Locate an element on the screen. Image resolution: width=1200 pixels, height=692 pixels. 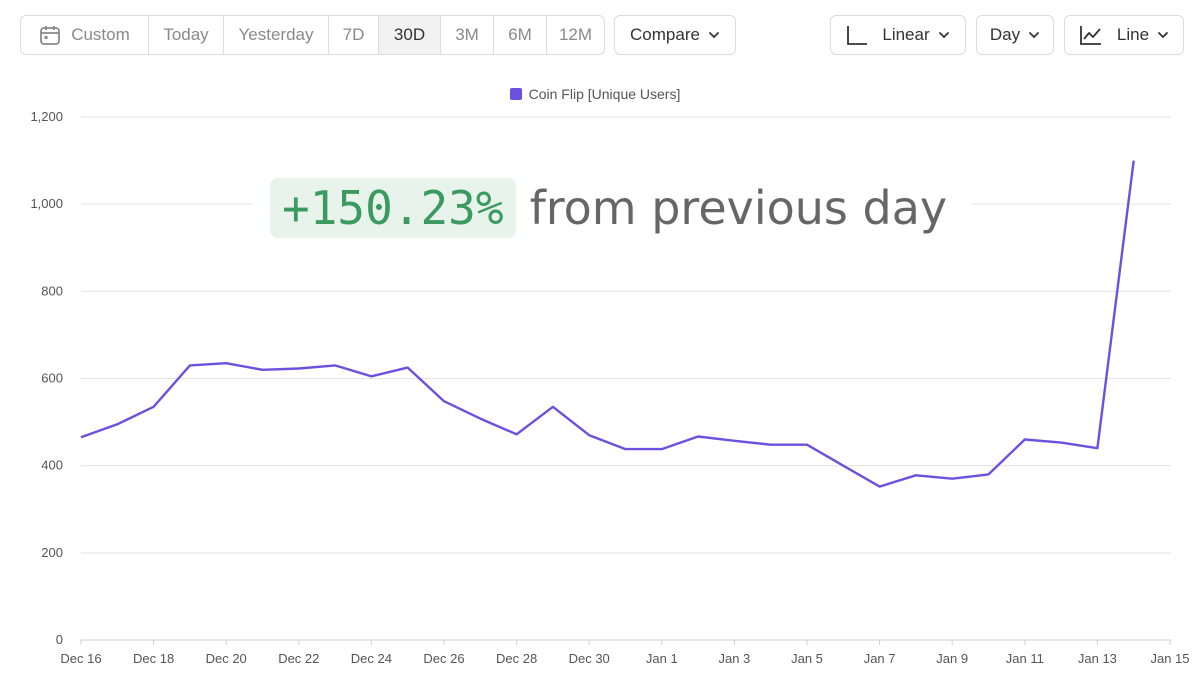
x-tick-label: Dec 26 is located at coordinates (443, 658).